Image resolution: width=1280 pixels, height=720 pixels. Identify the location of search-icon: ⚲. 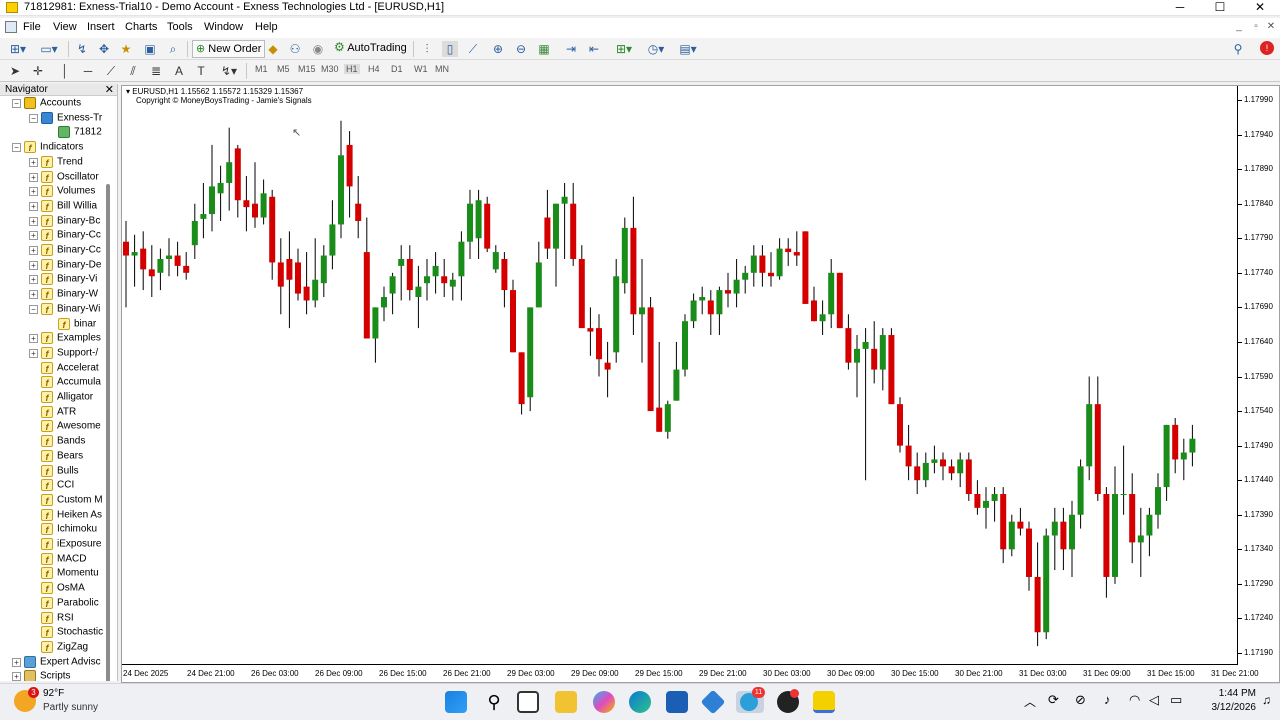
(1238, 49).